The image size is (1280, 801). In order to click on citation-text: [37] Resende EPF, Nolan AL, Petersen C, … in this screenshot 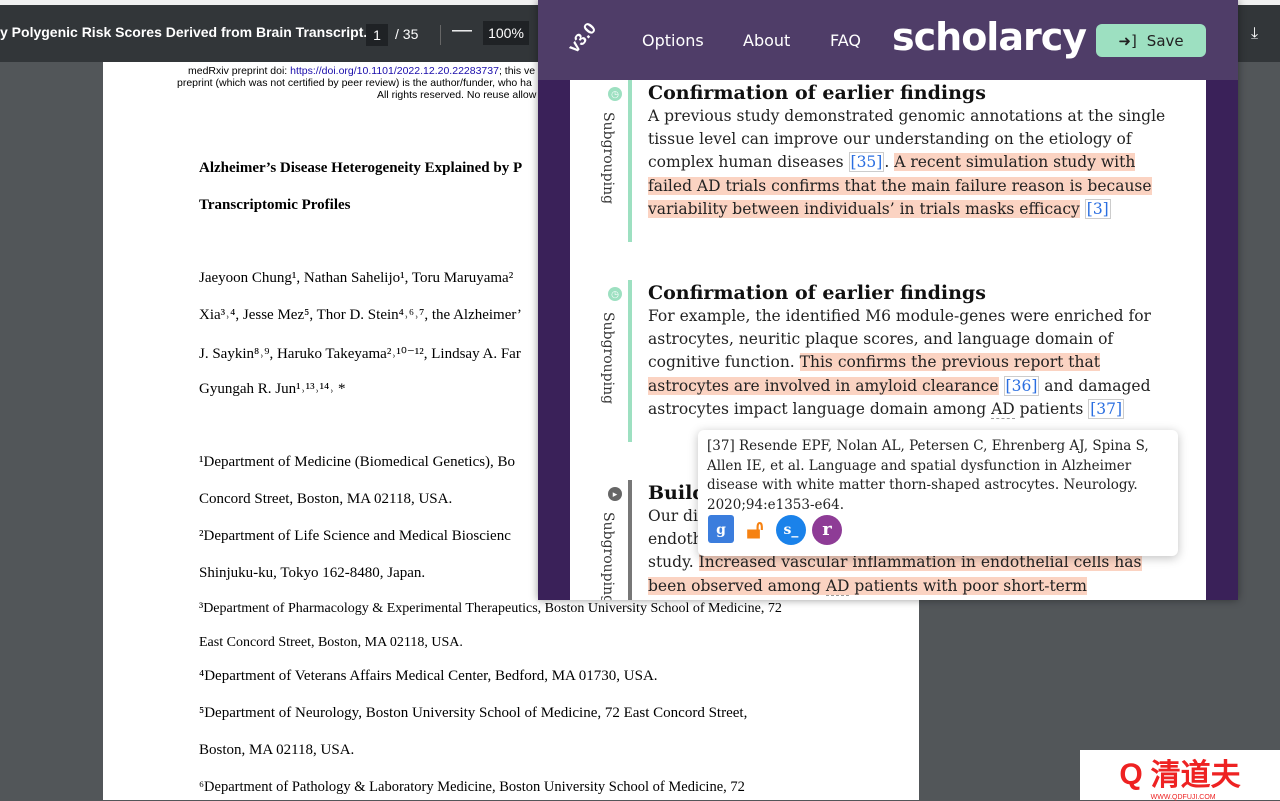, I will do `click(928, 475)`.